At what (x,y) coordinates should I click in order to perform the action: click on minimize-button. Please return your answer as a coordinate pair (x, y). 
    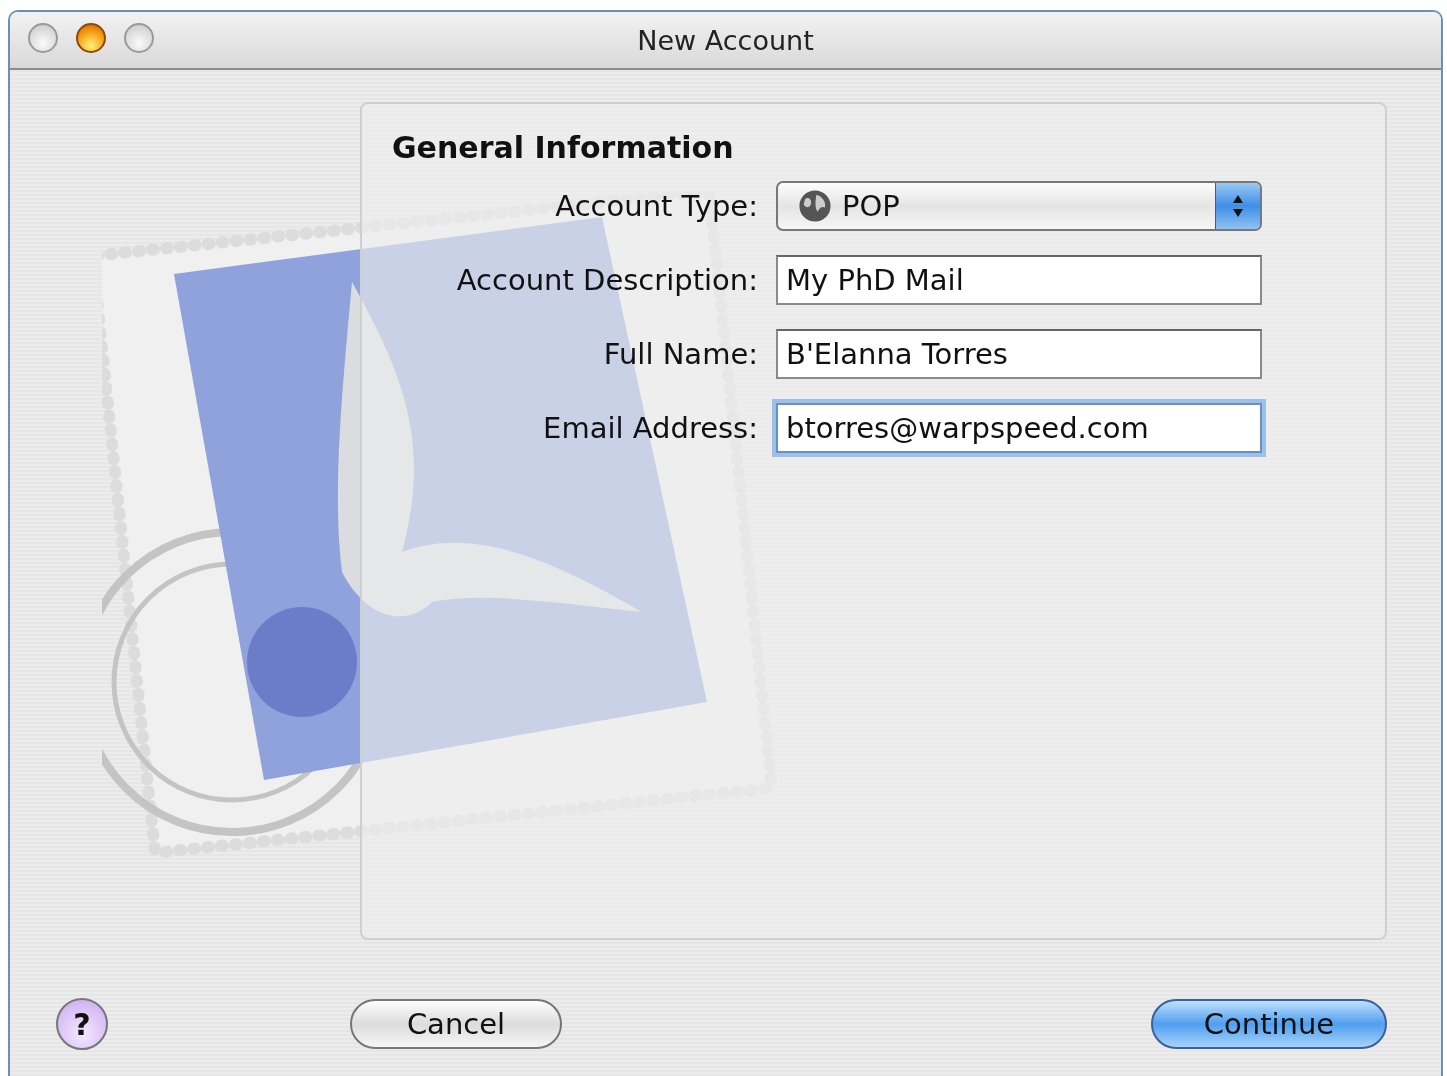
    Looking at the image, I should click on (91, 38).